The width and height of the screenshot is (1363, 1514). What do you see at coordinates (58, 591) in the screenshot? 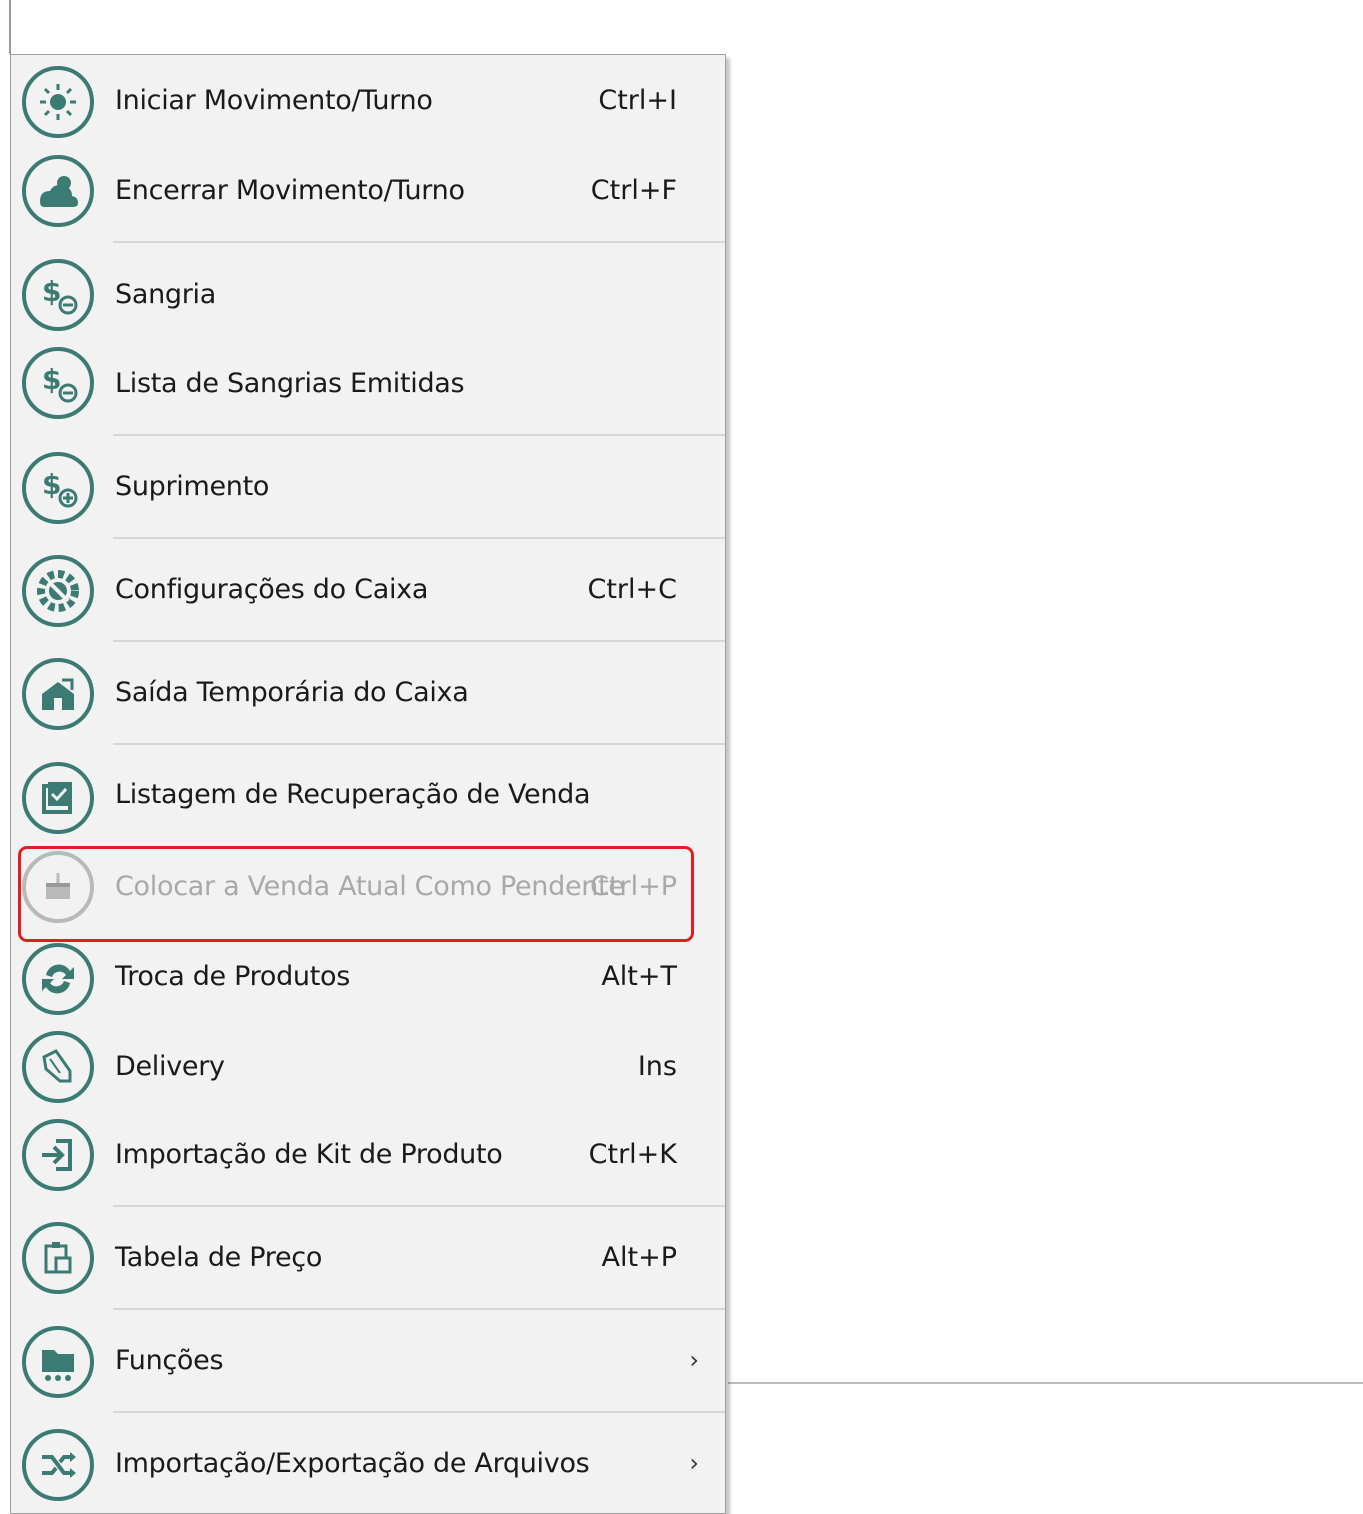
I see `gear-wrench-icon` at bounding box center [58, 591].